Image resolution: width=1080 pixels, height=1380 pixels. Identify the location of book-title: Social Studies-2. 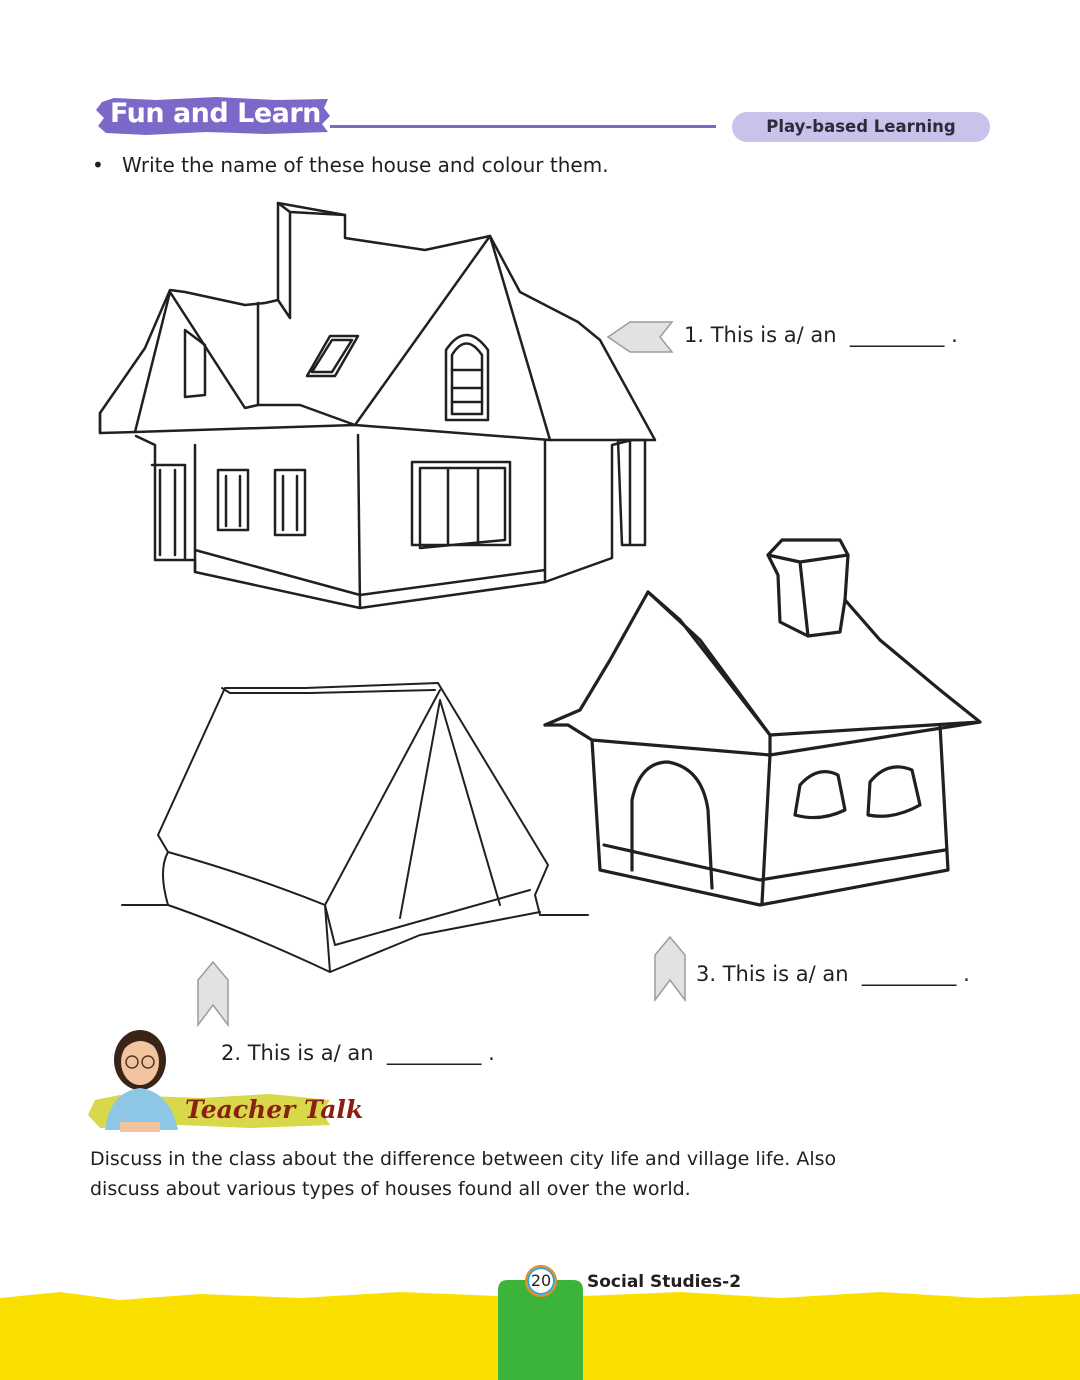
(664, 1282).